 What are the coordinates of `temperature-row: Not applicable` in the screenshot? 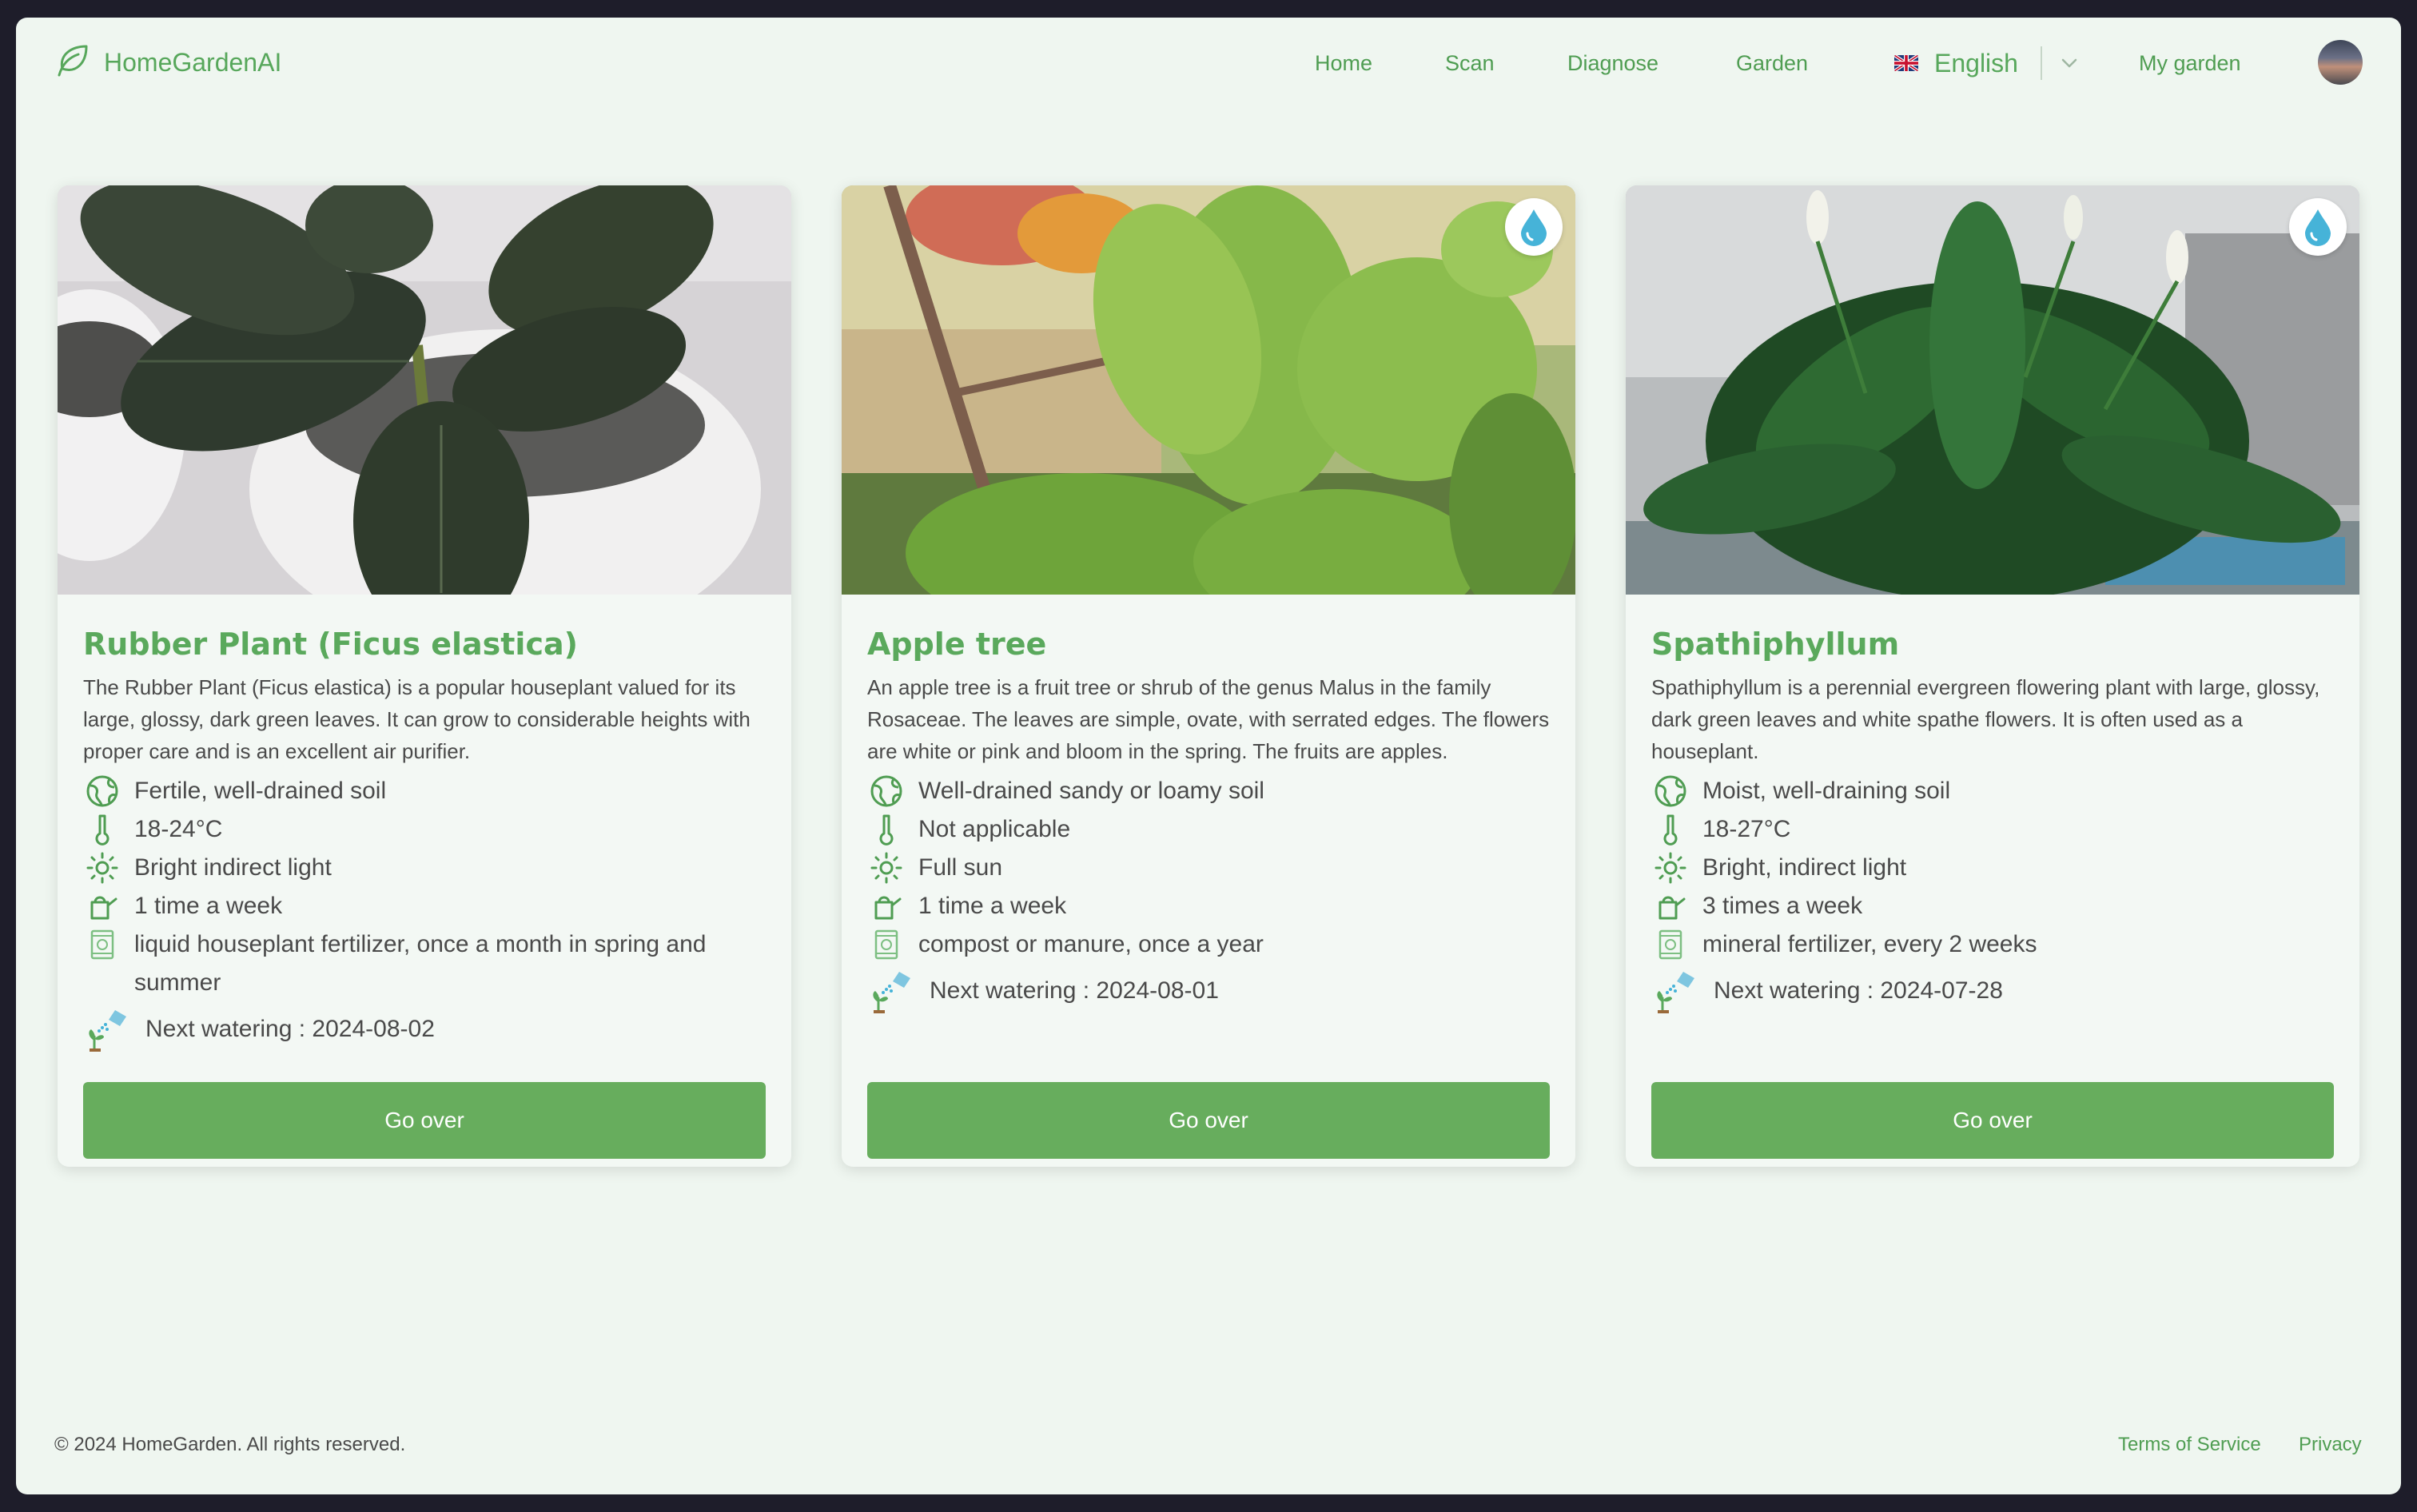 It's located at (1211, 829).